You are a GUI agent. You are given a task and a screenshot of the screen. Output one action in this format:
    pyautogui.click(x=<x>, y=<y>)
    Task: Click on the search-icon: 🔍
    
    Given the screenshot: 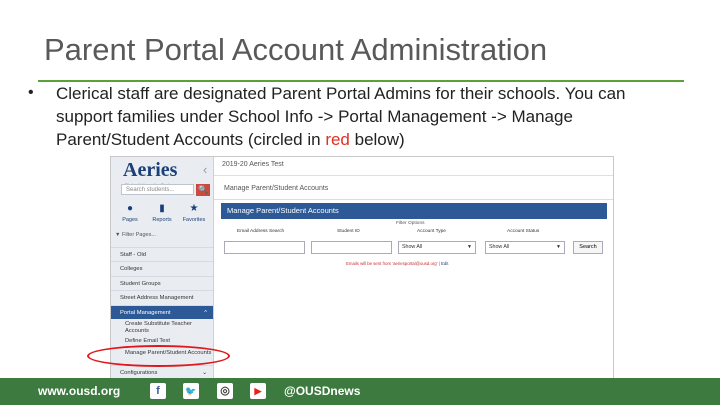 What is the action you would take?
    pyautogui.click(x=203, y=190)
    